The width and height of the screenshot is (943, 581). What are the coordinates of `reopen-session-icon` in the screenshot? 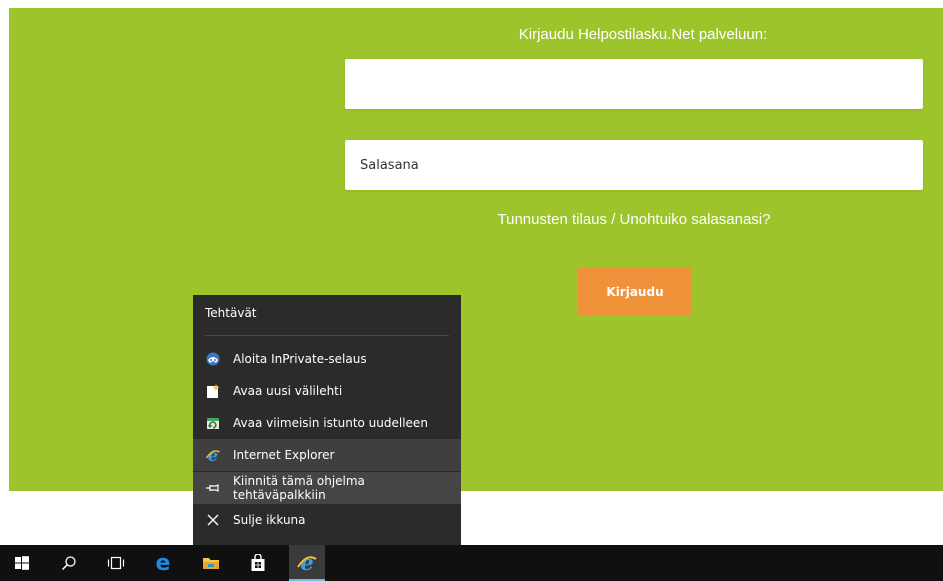 It's located at (213, 423).